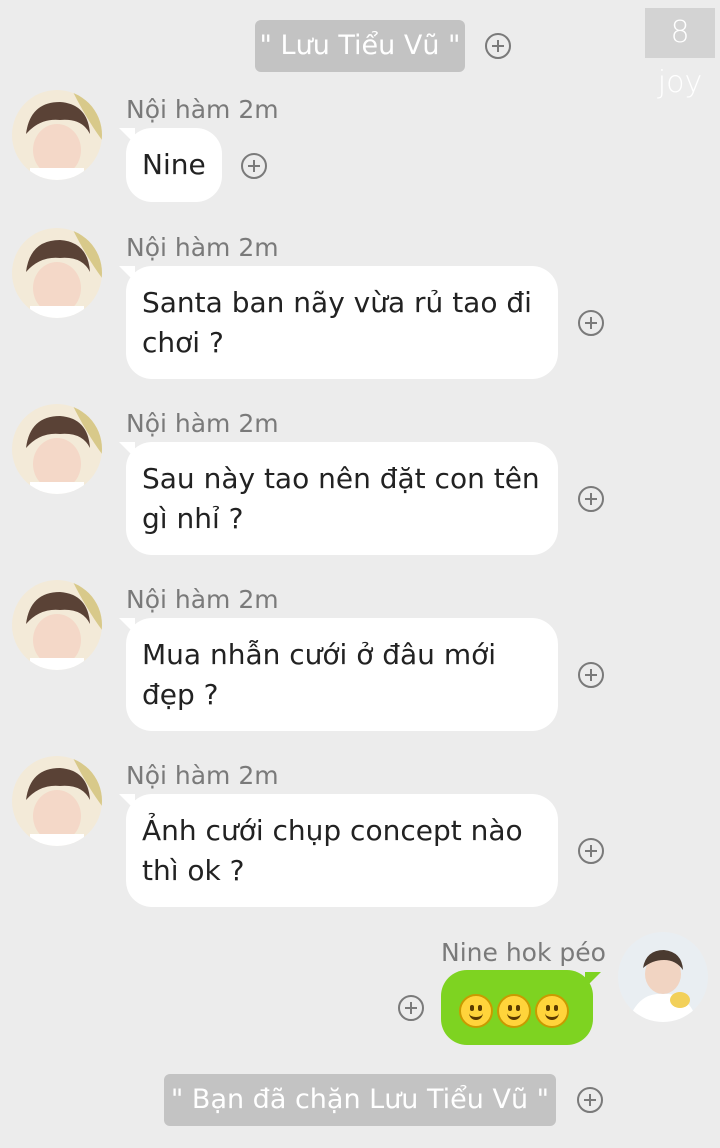 This screenshot has height=1148, width=720. I want to click on contact-name-pill: " Lưu Tiểu Vũ ", so click(360, 46).